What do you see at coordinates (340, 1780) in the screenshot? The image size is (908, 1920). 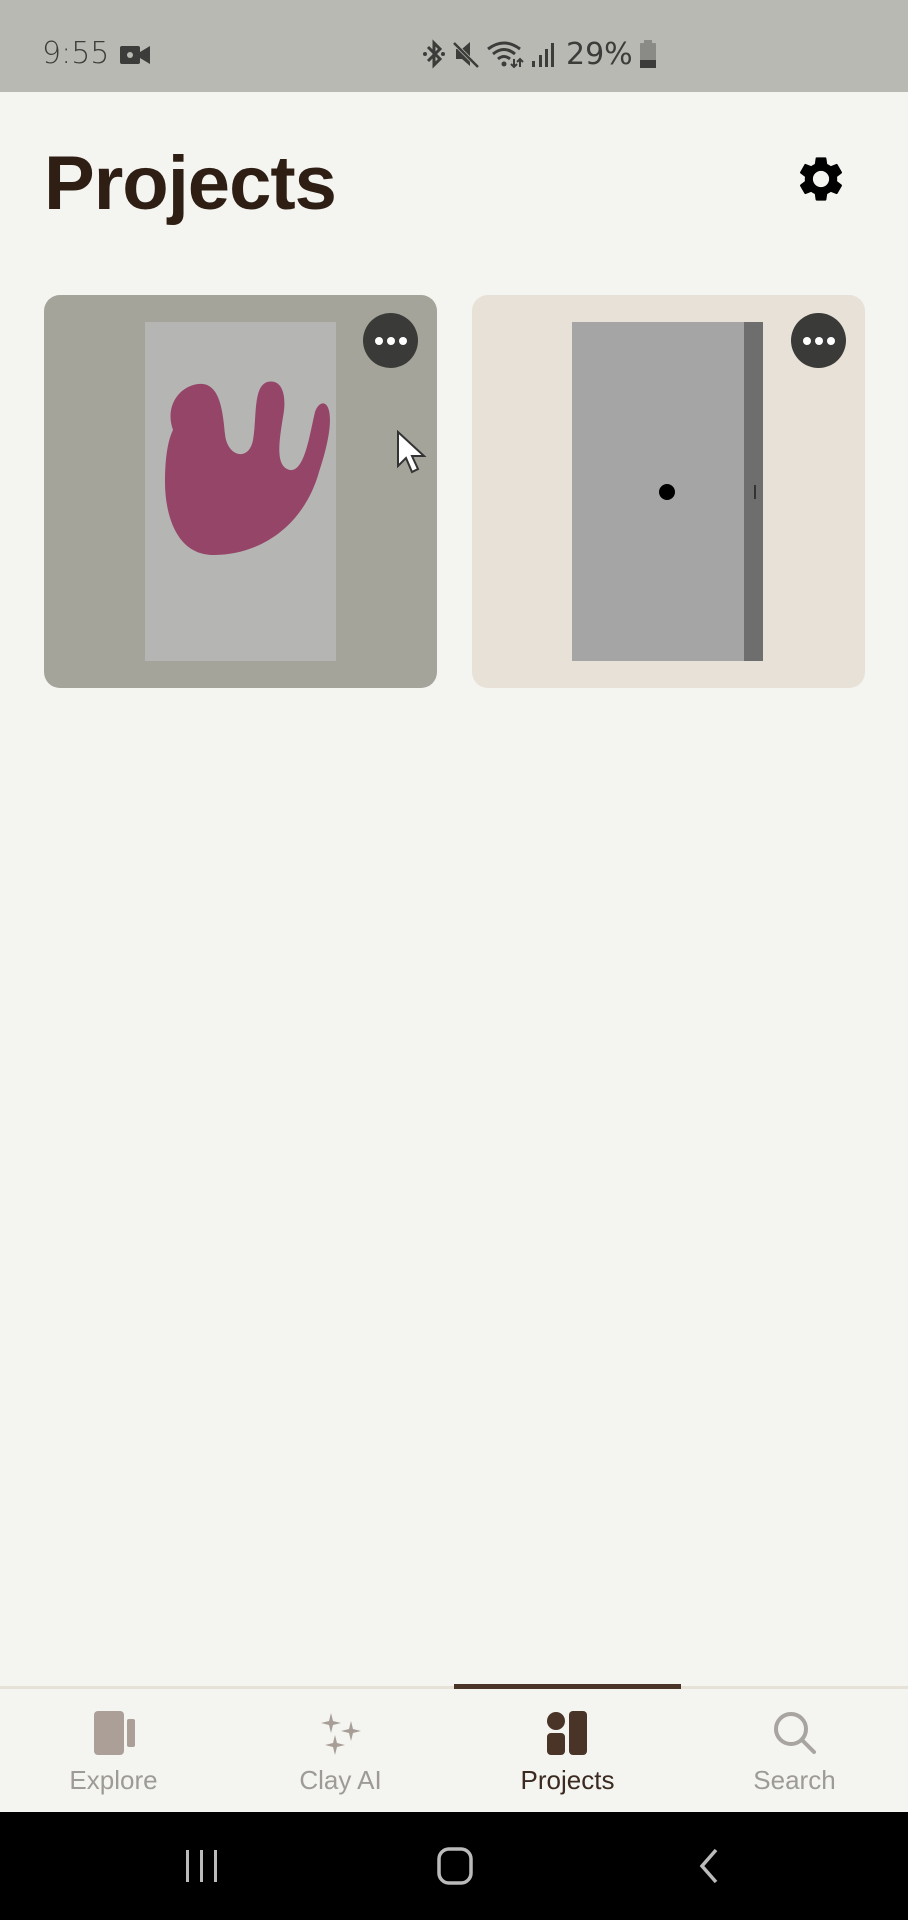 I see `tab-label: Clay AI` at bounding box center [340, 1780].